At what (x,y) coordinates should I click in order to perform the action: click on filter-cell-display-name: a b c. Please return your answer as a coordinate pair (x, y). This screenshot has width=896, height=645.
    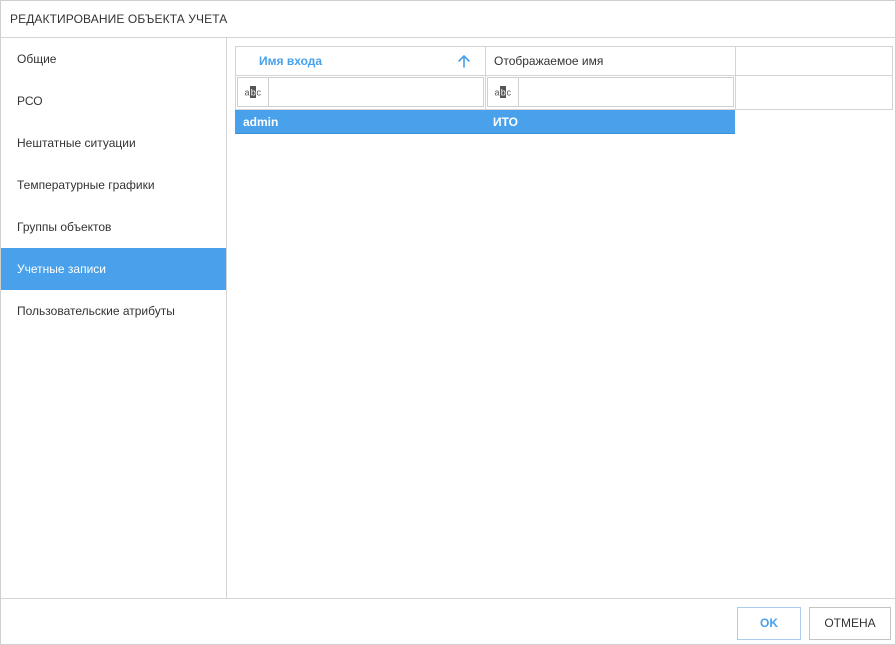
    Looking at the image, I should click on (611, 92).